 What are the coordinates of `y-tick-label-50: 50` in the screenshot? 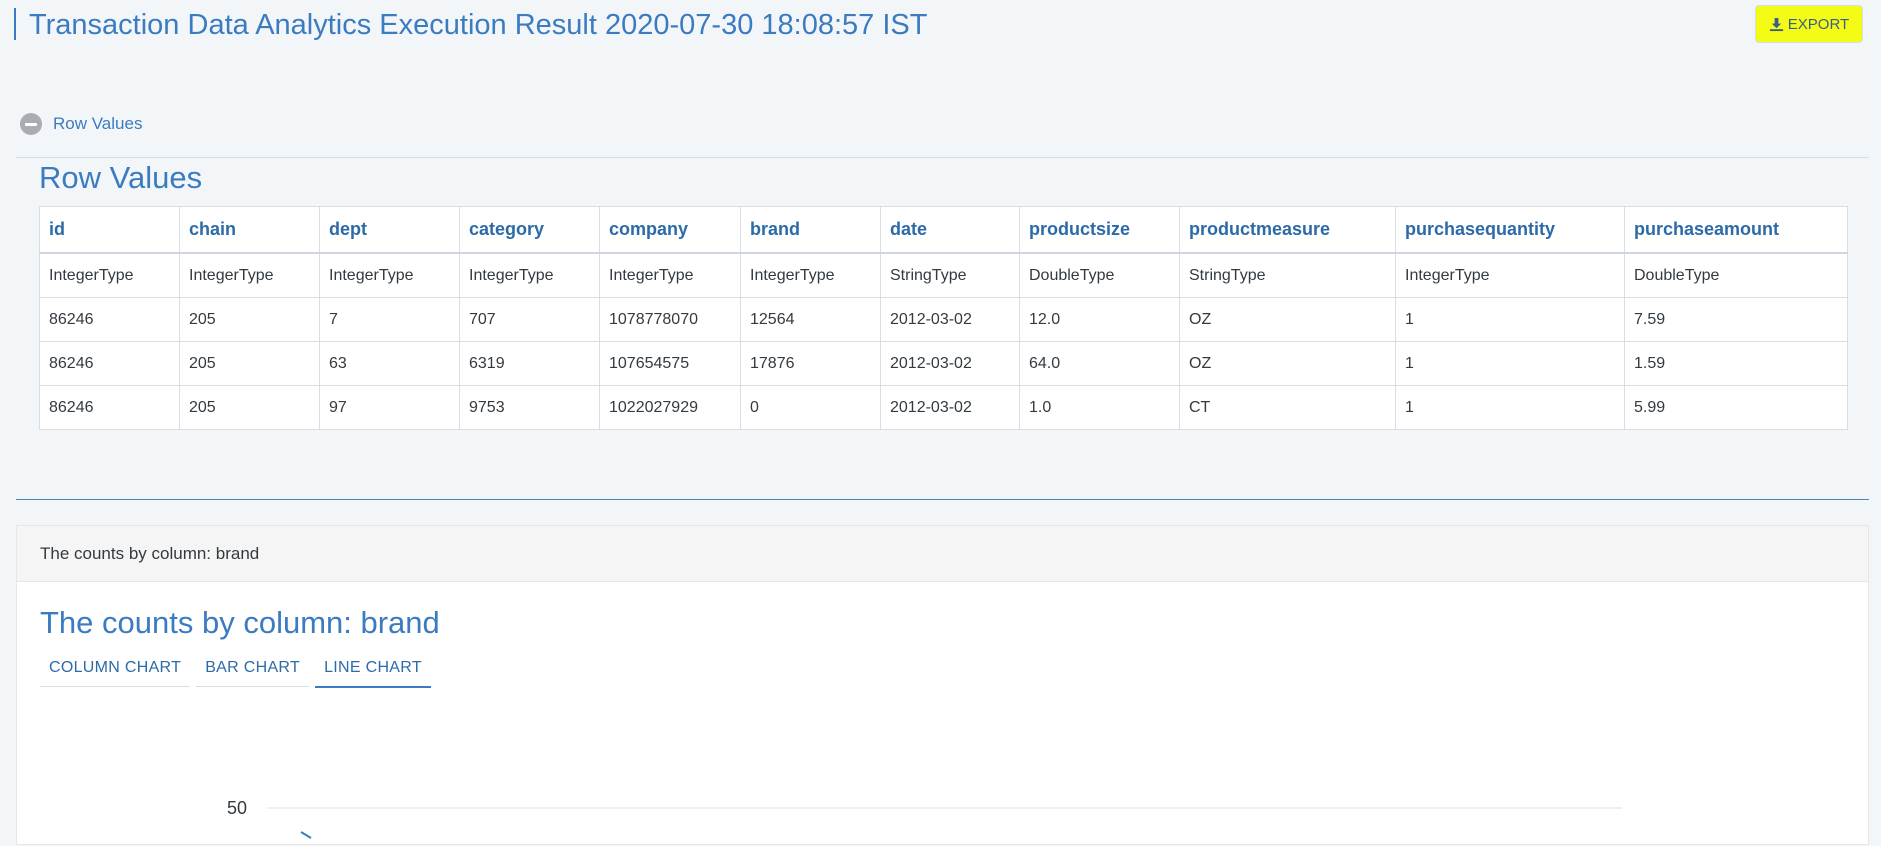 It's located at (237, 808).